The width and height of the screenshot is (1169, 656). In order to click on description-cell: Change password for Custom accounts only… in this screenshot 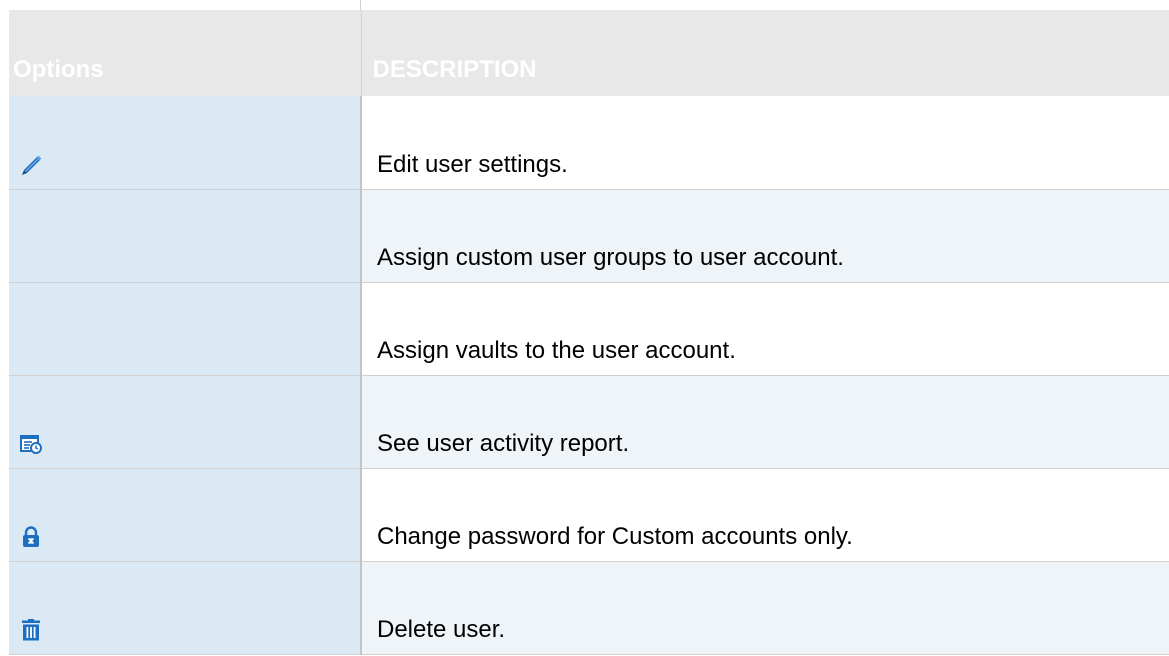, I will do `click(765, 515)`.